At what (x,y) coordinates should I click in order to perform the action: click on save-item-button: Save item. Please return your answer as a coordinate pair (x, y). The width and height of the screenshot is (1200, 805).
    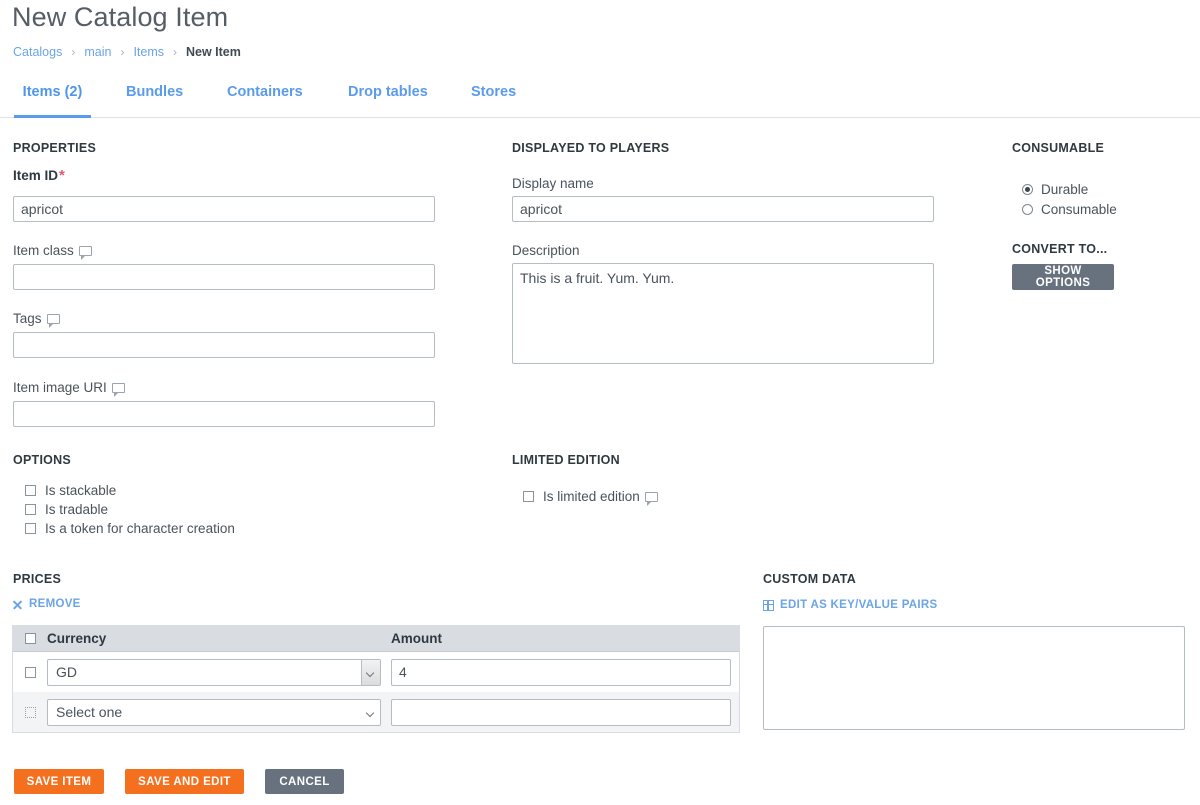
    Looking at the image, I should click on (59, 781).